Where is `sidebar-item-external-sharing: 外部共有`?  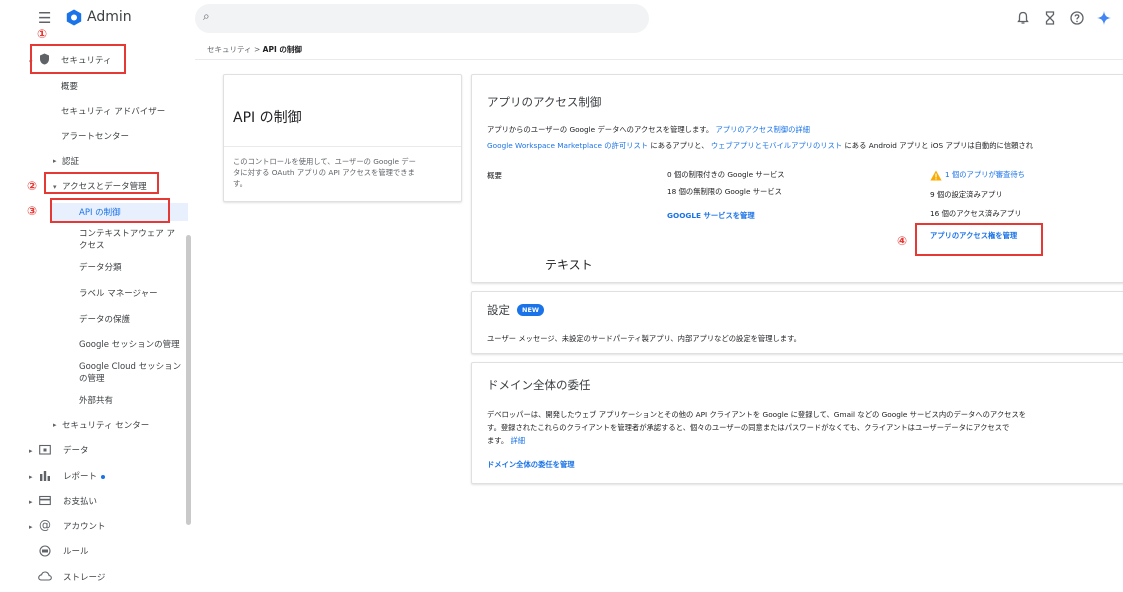
sidebar-item-external-sharing: 外部共有 is located at coordinates (96, 401).